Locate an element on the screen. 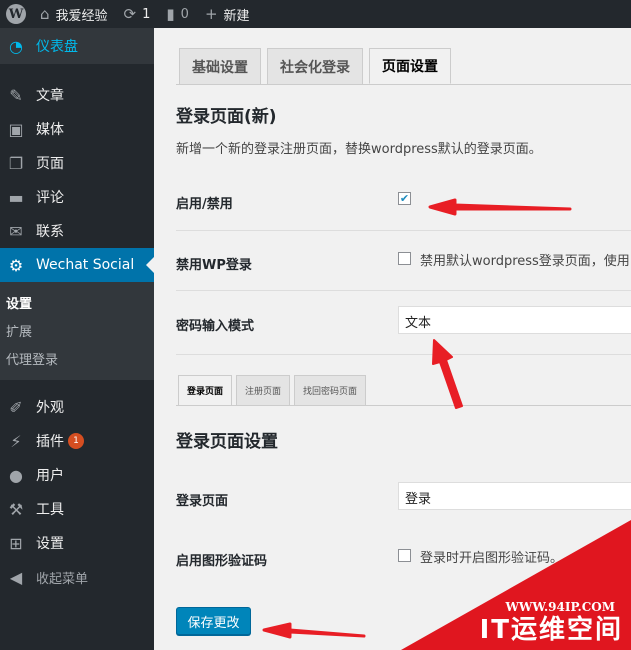 This screenshot has width=631, height=650. arrow-save is located at coordinates (314, 630).